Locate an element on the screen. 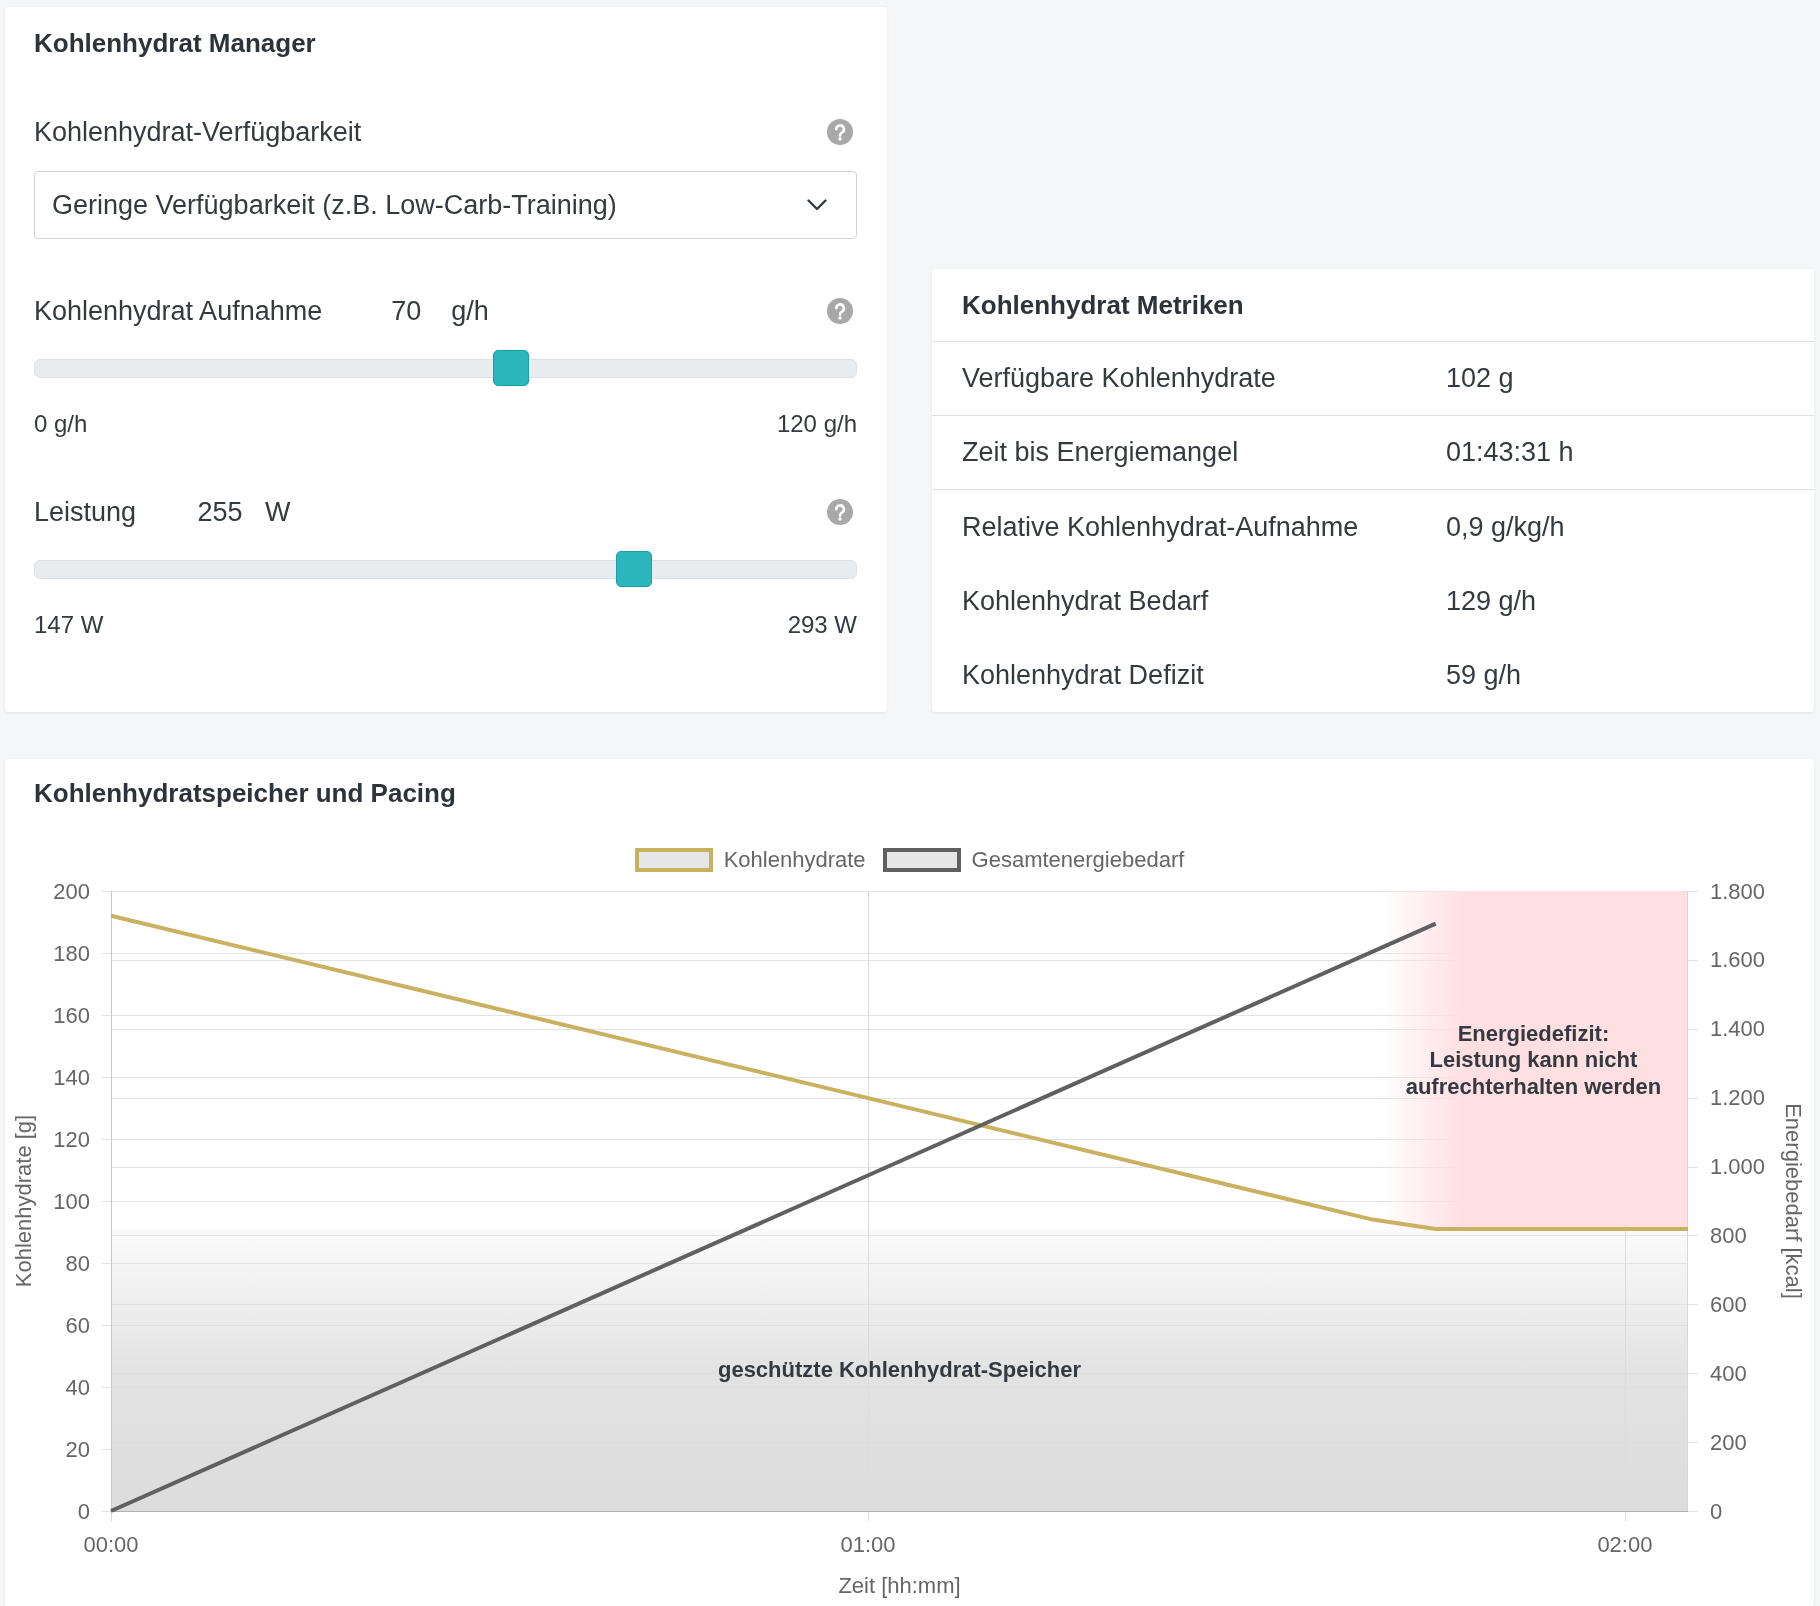 The width and height of the screenshot is (1820, 1606). right-axis-tick-label: 0 is located at coordinates (1716, 1511).